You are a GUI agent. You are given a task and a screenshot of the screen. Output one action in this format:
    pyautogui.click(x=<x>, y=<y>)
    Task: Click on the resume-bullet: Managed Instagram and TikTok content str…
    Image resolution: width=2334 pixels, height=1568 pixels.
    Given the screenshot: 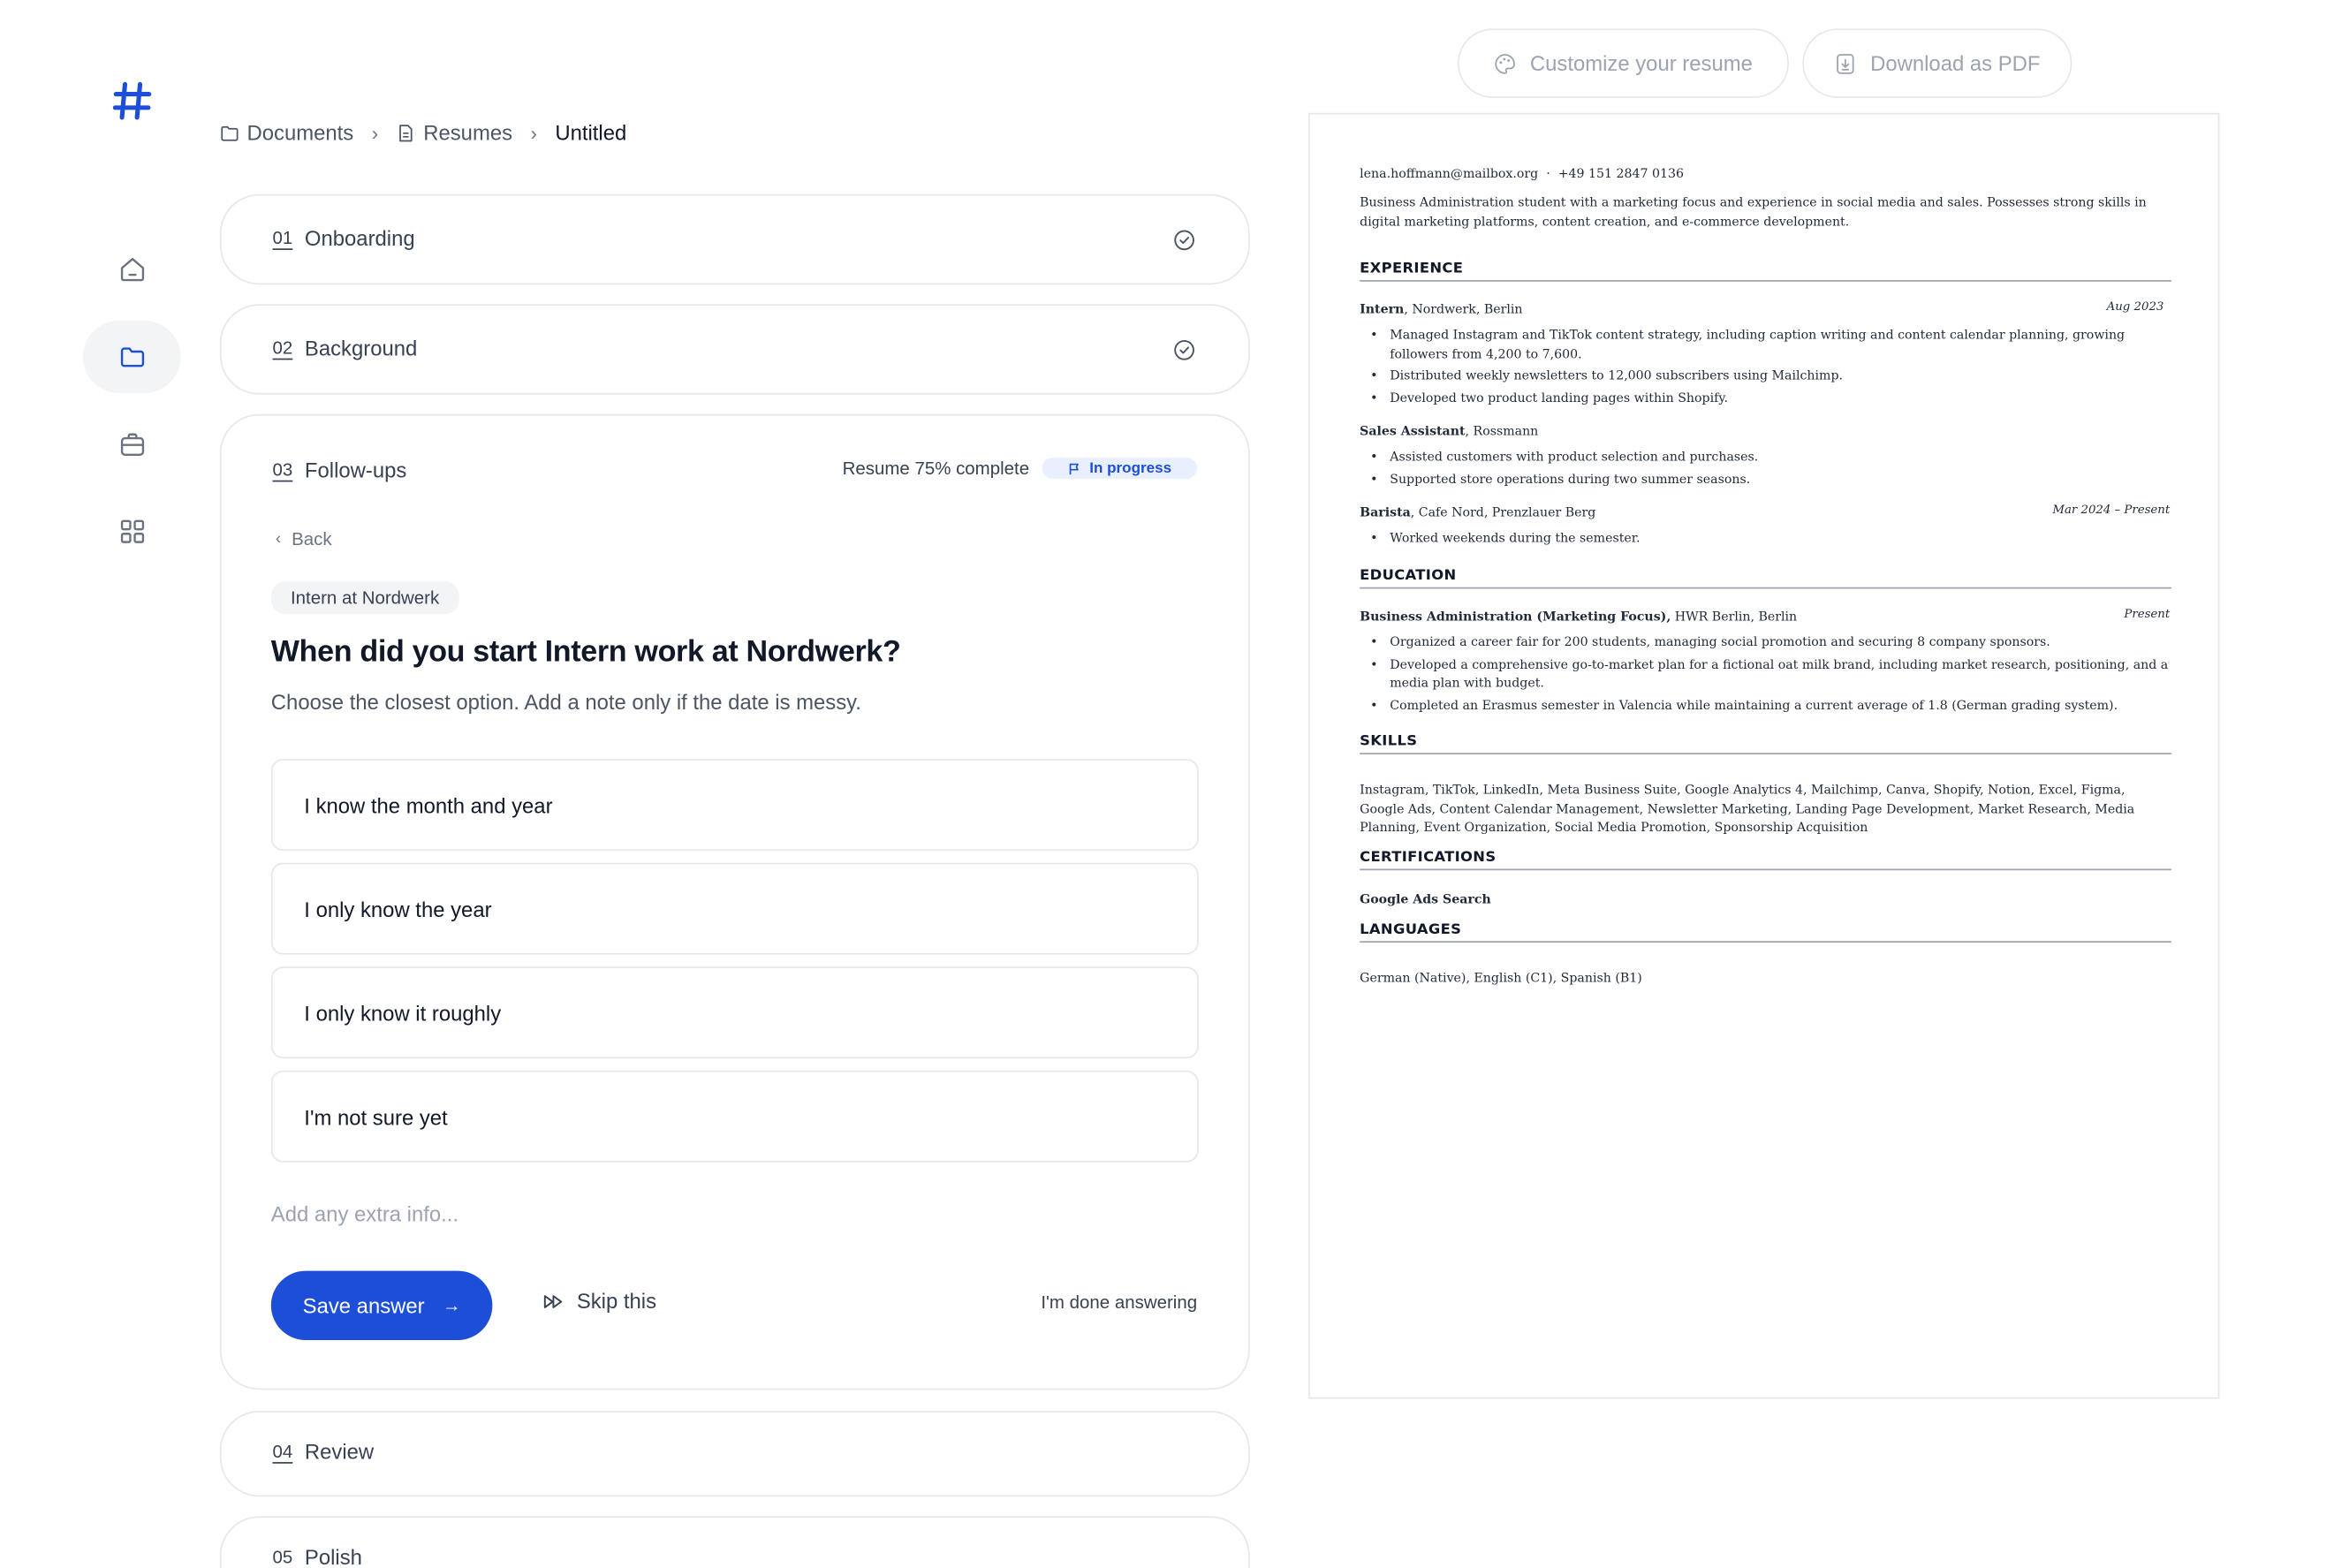 What is the action you would take?
    pyautogui.click(x=1772, y=344)
    